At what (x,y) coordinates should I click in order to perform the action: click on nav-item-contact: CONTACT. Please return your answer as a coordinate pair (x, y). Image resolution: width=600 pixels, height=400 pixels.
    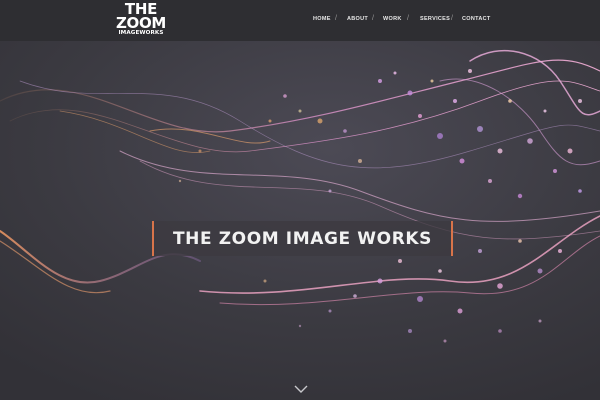
    Looking at the image, I should click on (476, 19).